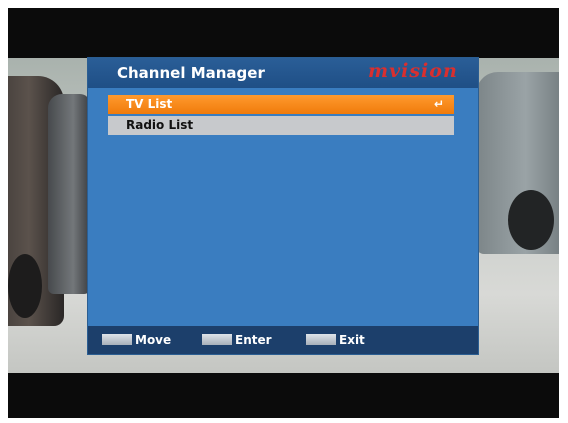 The height and width of the screenshot is (423, 568). What do you see at coordinates (283, 340) in the screenshot?
I see `key-hint-bar: Move Enter Exit` at bounding box center [283, 340].